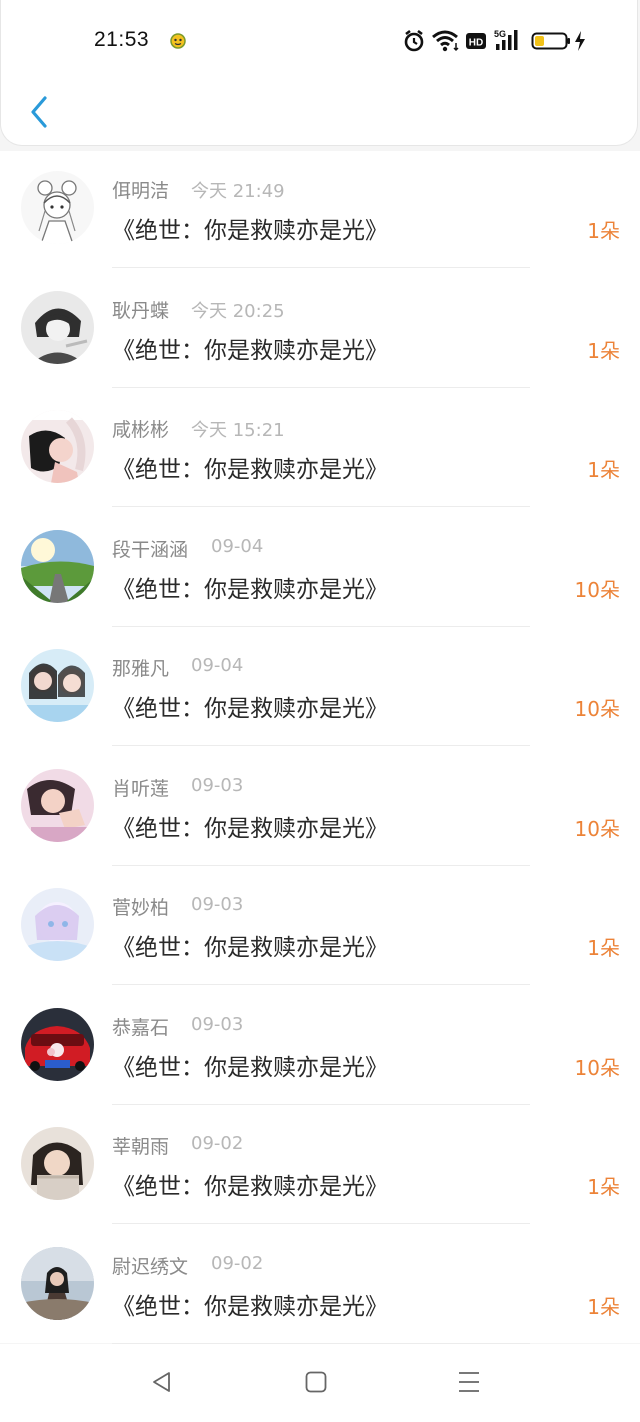 The image size is (640, 1422). I want to click on list-item: 段干涵涵 09-04 《绝世：你是救赎亦是光》 10朵, so click(320, 570).